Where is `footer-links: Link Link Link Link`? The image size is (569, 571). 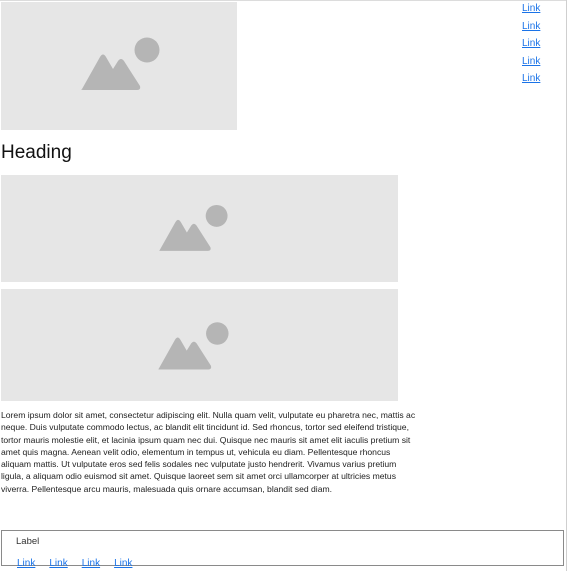
footer-links: Link Link Link Link is located at coordinates (81, 562).